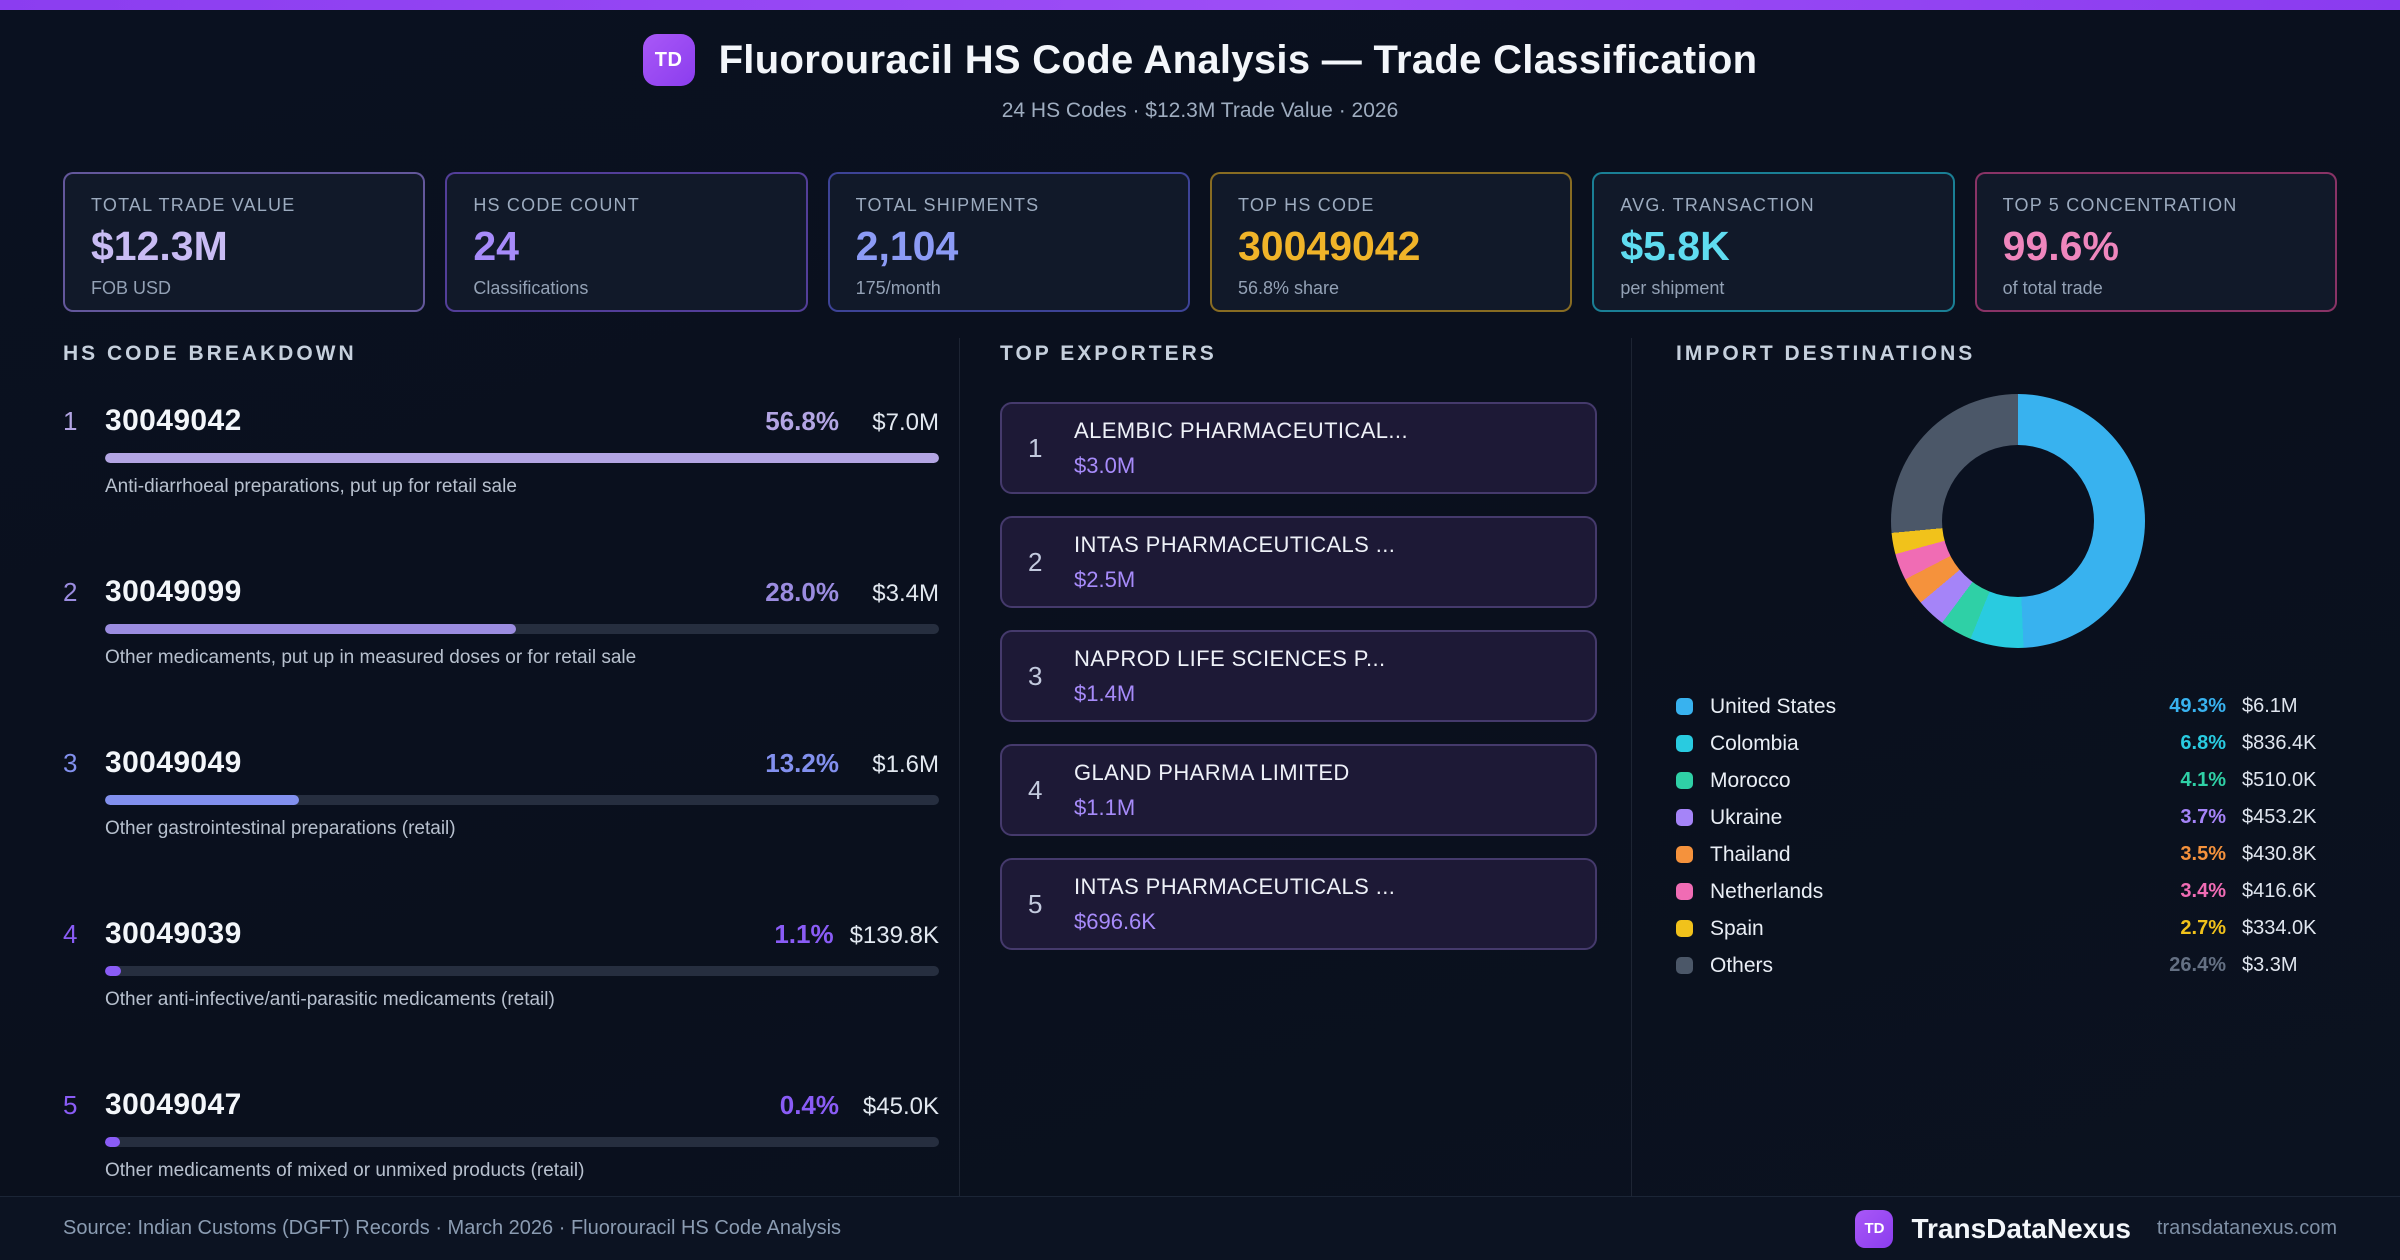 The height and width of the screenshot is (1260, 2400). Describe the element at coordinates (173, 1104) in the screenshot. I see `breakdown-hs-code: 30049047` at that location.